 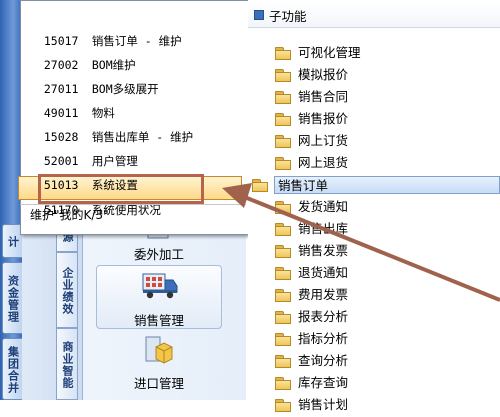 I want to click on tree-item-label: 网上退货, so click(x=323, y=162).